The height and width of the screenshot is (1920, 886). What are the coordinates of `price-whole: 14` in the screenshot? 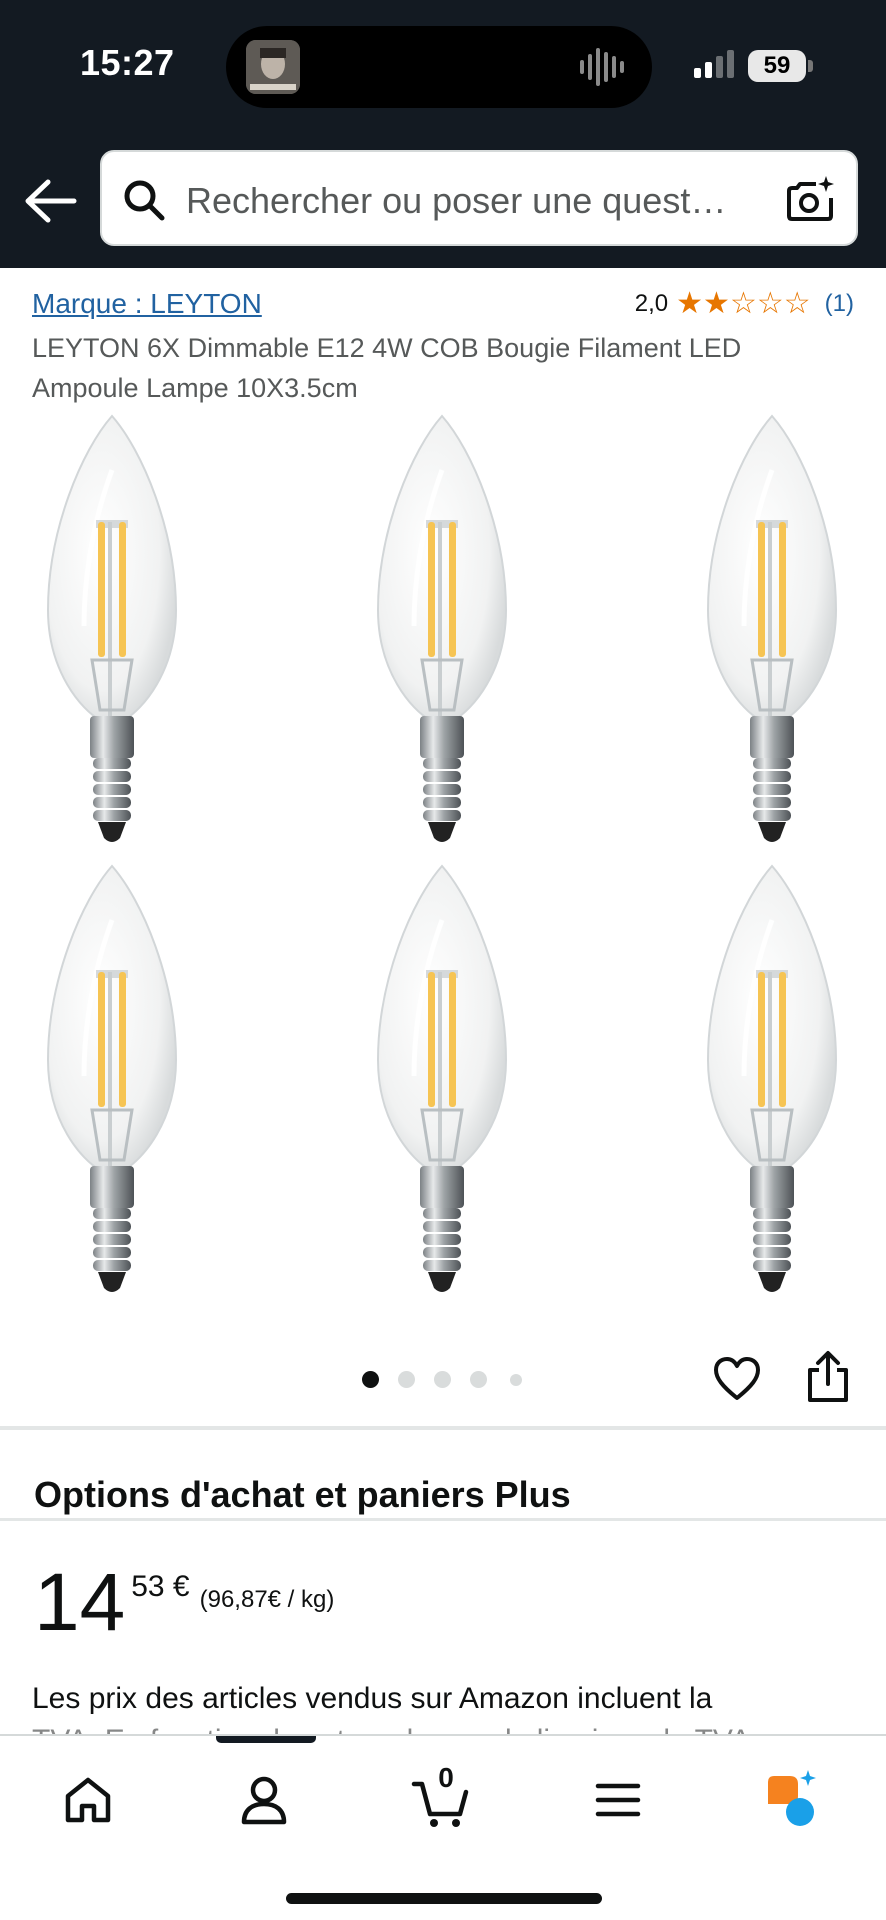 It's located at (80, 1602).